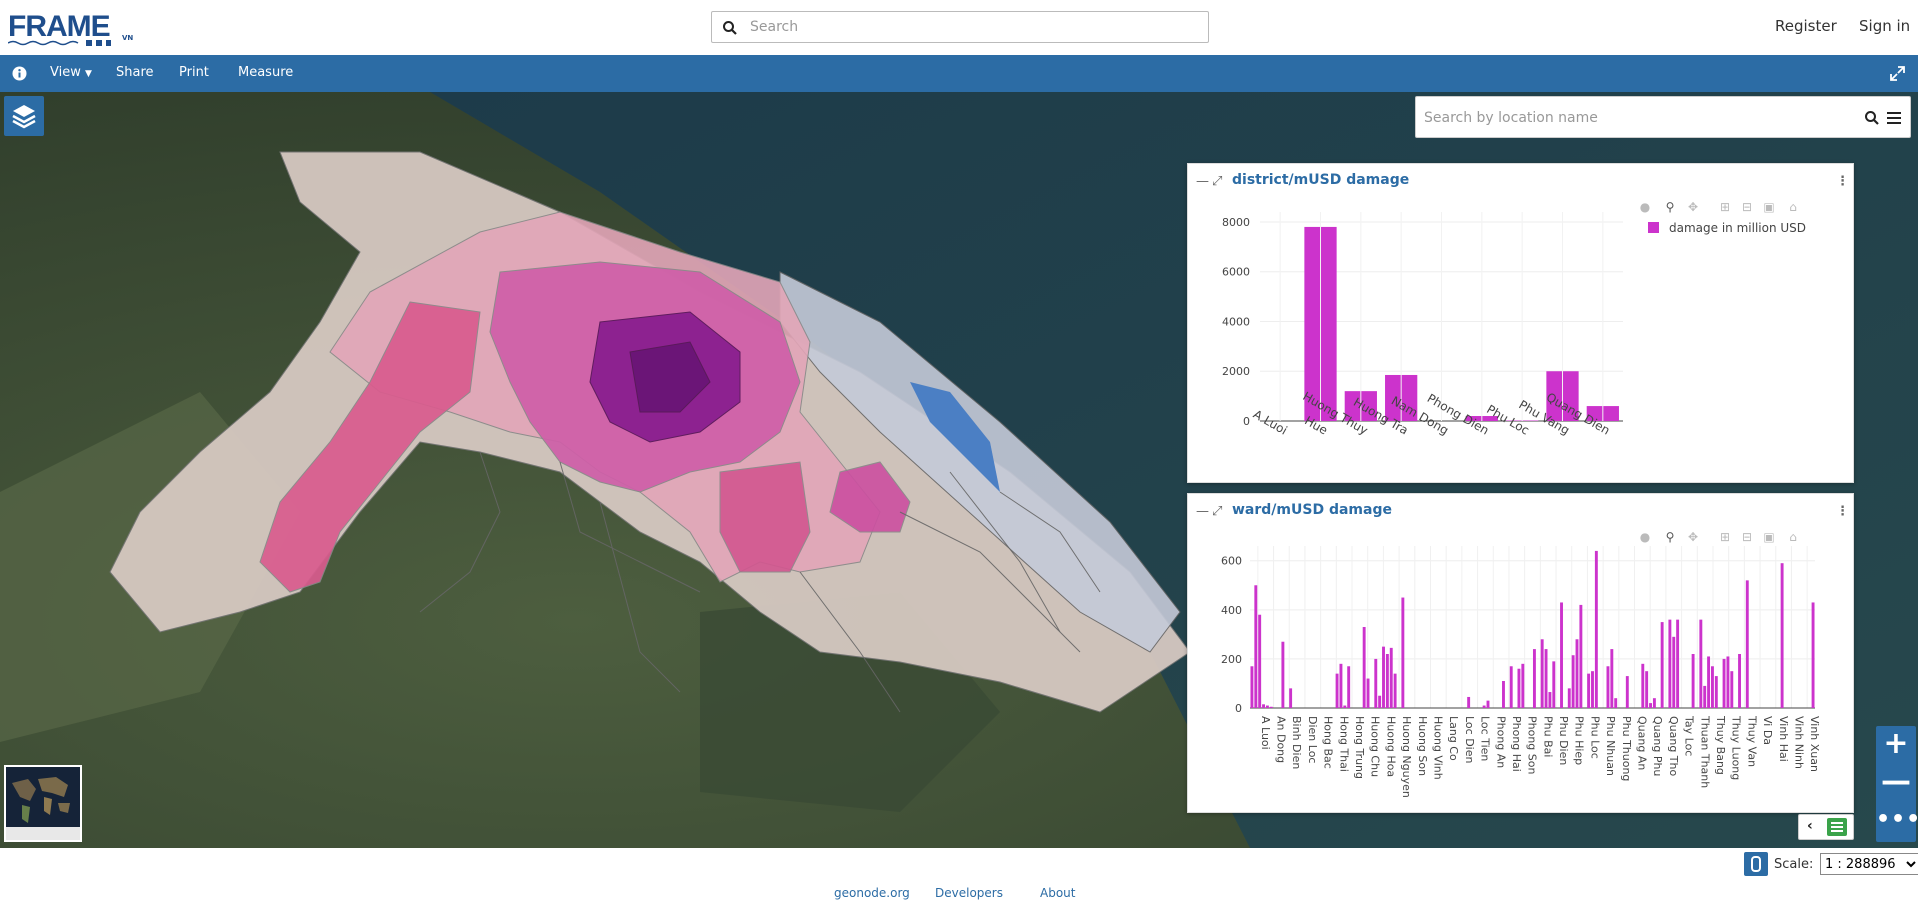 The image size is (1918, 908). What do you see at coordinates (1896, 745) in the screenshot?
I see `zoom-in-button: +` at bounding box center [1896, 745].